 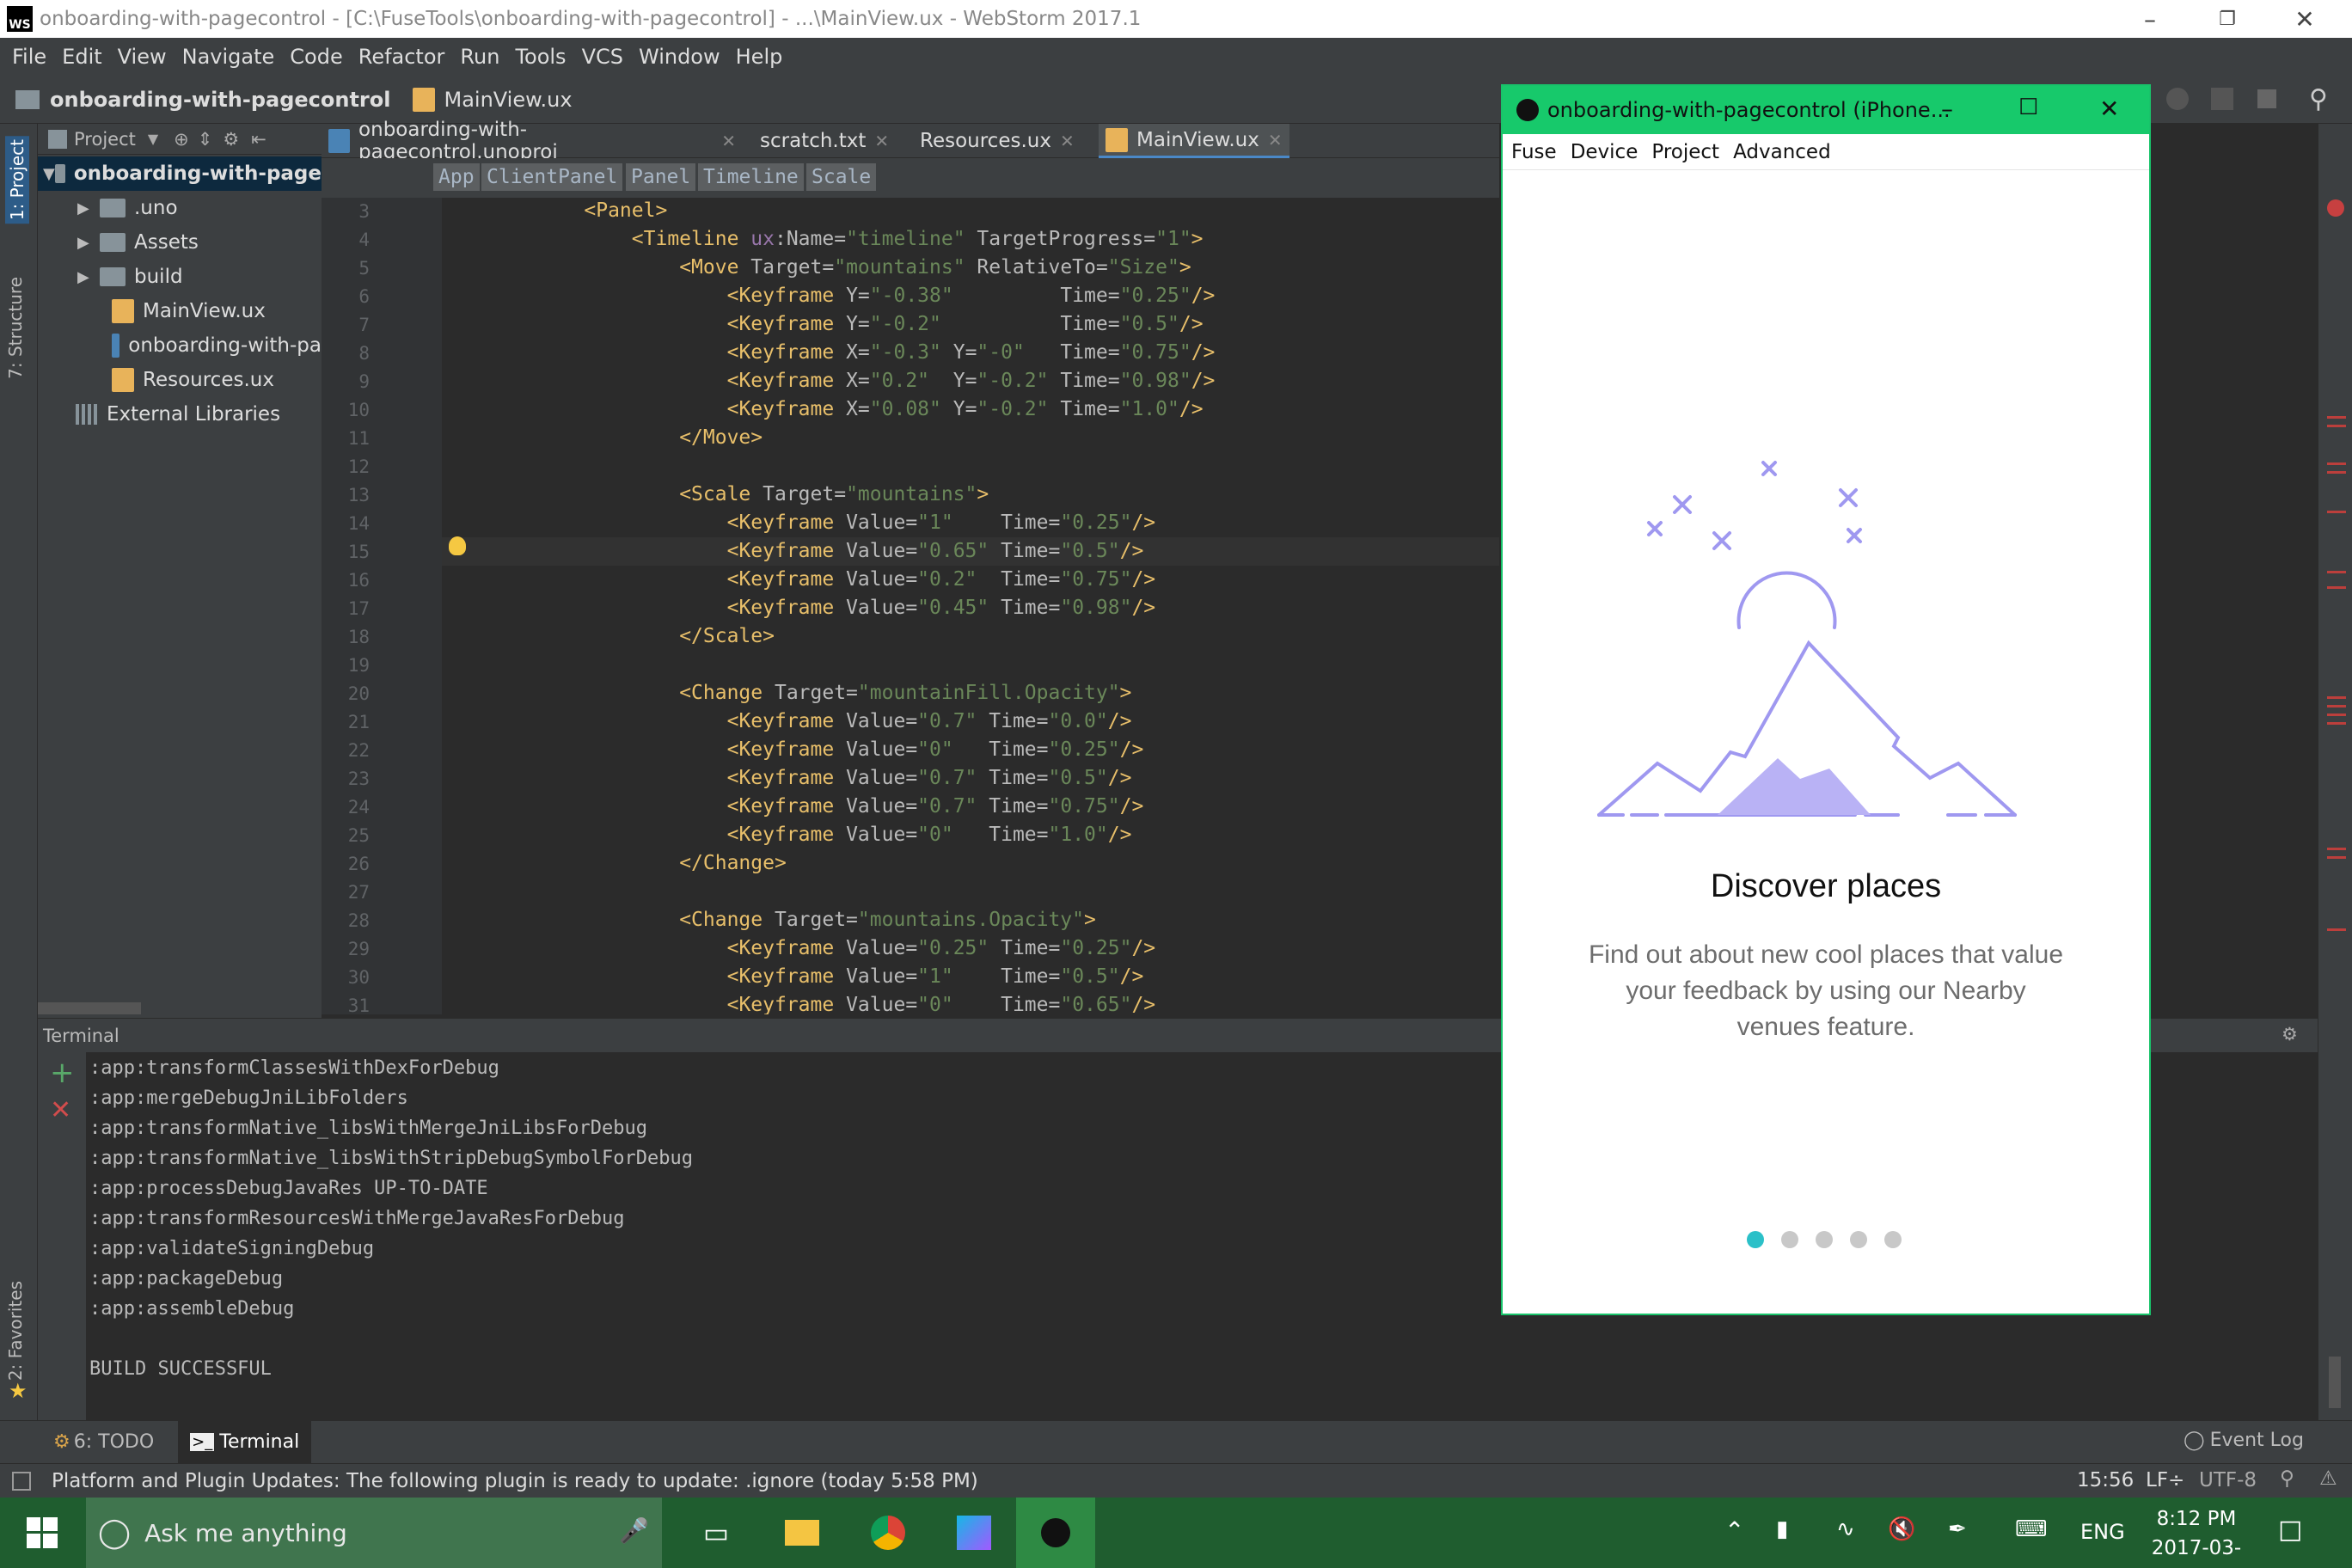 I want to click on chrome-icon, so click(x=888, y=1533).